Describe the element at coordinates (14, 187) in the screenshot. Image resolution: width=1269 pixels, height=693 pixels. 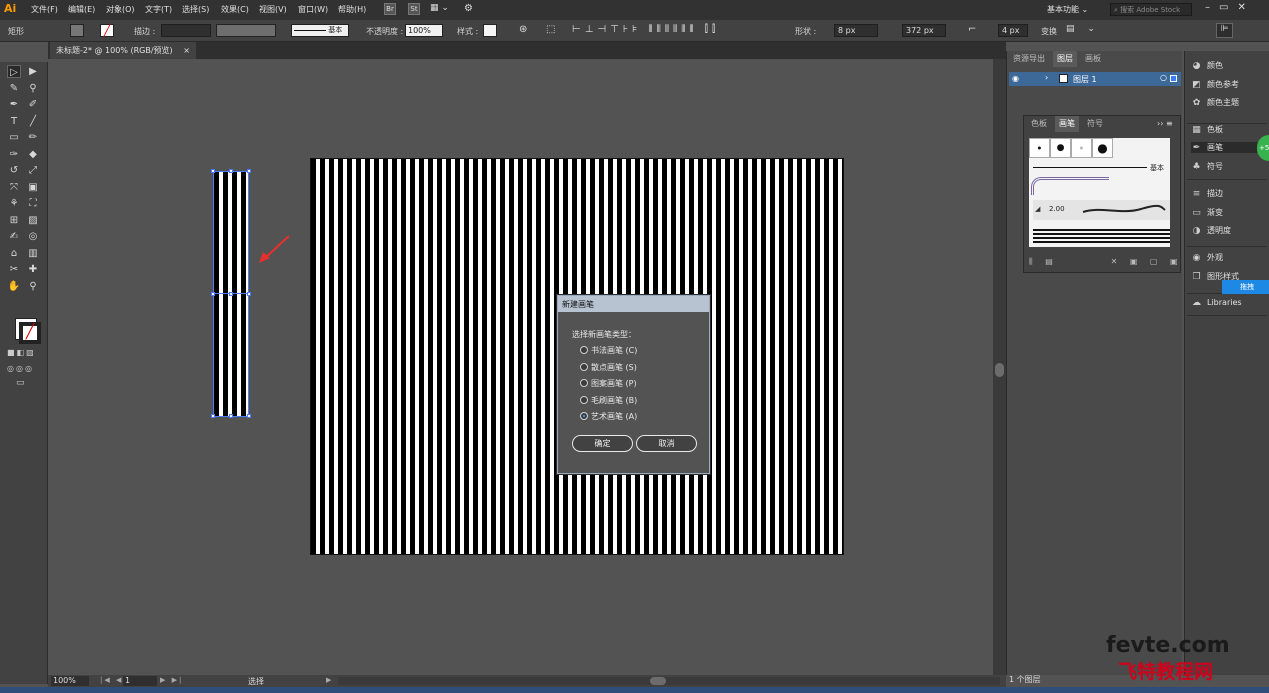
I see `tool-button: ⤧` at that location.